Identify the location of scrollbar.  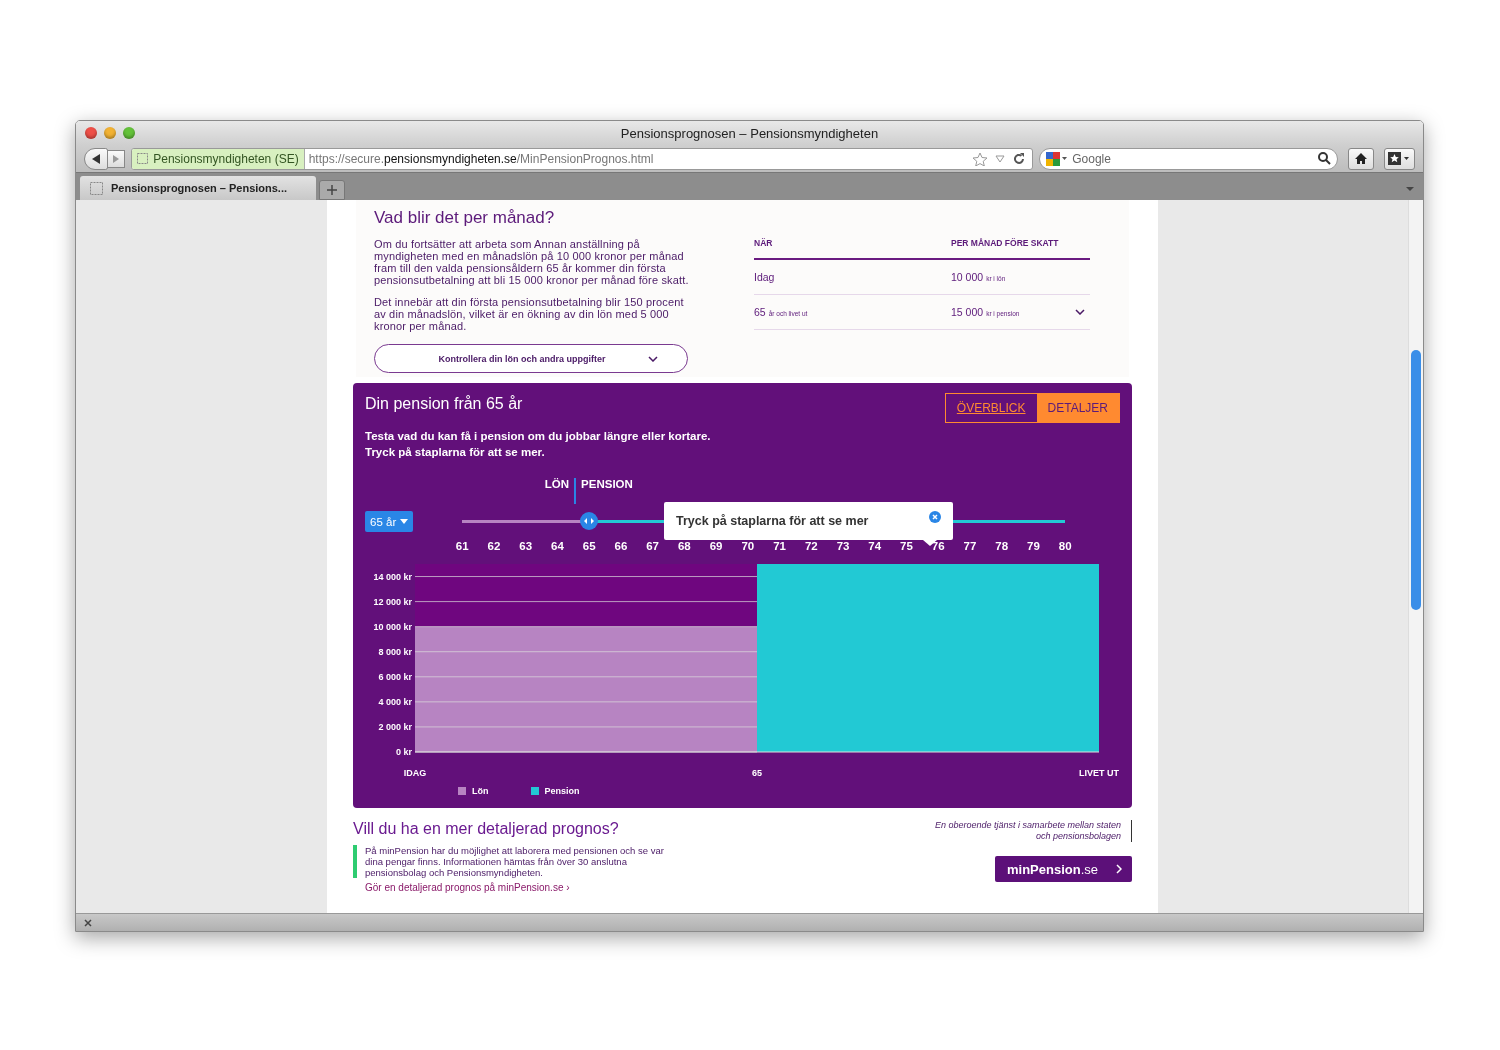
(1415, 556).